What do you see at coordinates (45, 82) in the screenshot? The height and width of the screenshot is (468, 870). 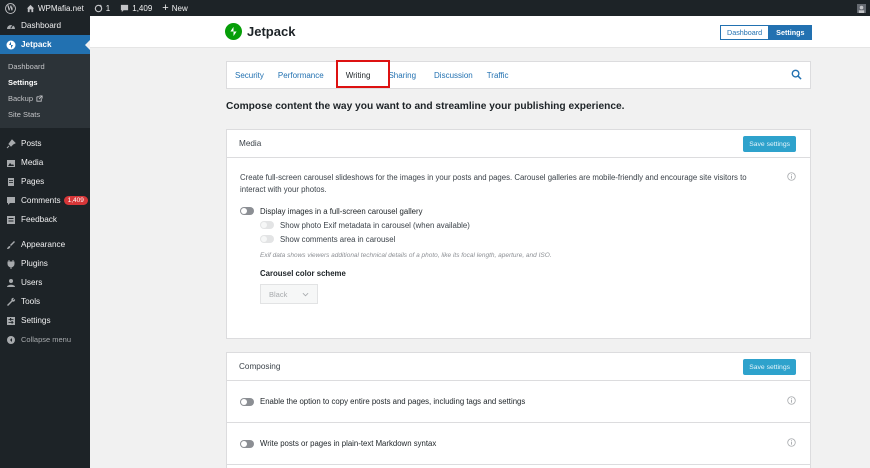 I see `submenu-settings: Settings` at bounding box center [45, 82].